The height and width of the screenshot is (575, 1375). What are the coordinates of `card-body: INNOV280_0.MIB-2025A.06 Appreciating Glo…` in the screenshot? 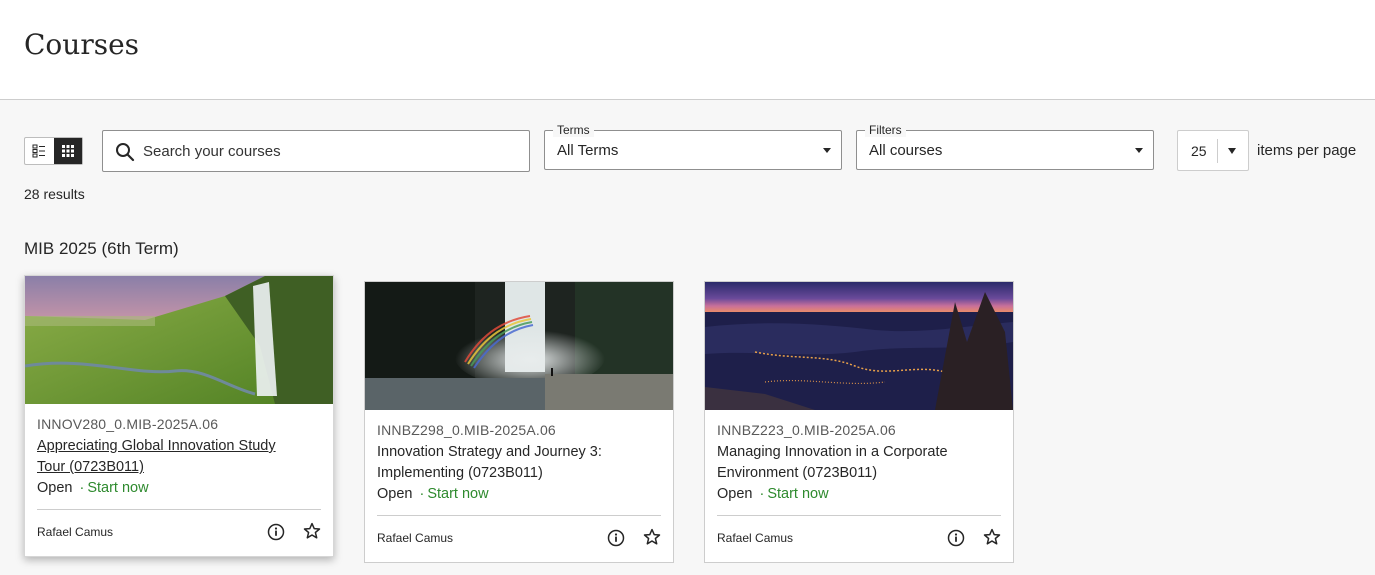 It's located at (179, 480).